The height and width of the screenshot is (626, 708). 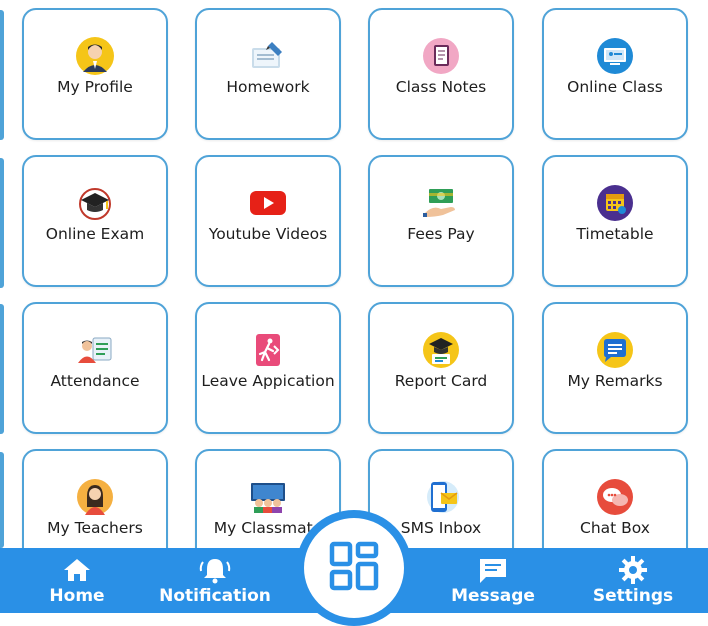 What do you see at coordinates (493, 596) in the screenshot?
I see `nav-message-label: Message` at bounding box center [493, 596].